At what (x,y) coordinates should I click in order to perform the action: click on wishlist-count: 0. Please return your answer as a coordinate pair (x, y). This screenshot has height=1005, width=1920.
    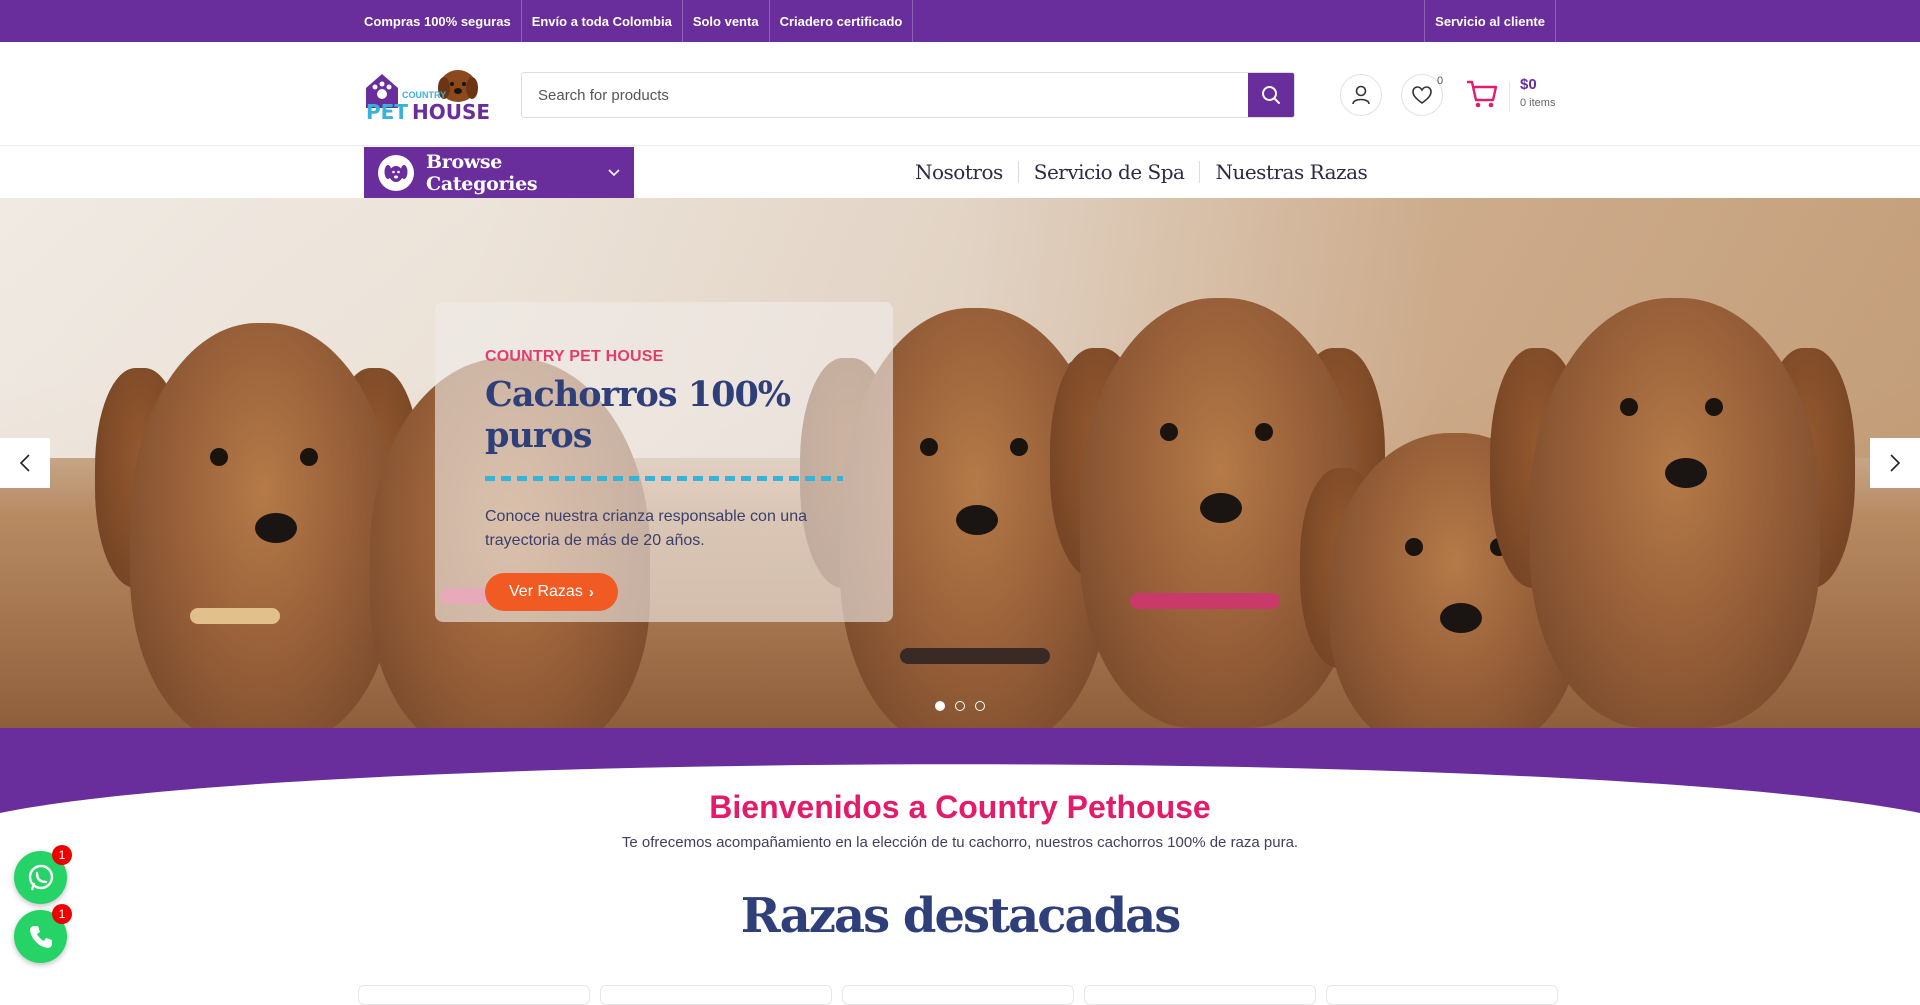
    Looking at the image, I should click on (1440, 81).